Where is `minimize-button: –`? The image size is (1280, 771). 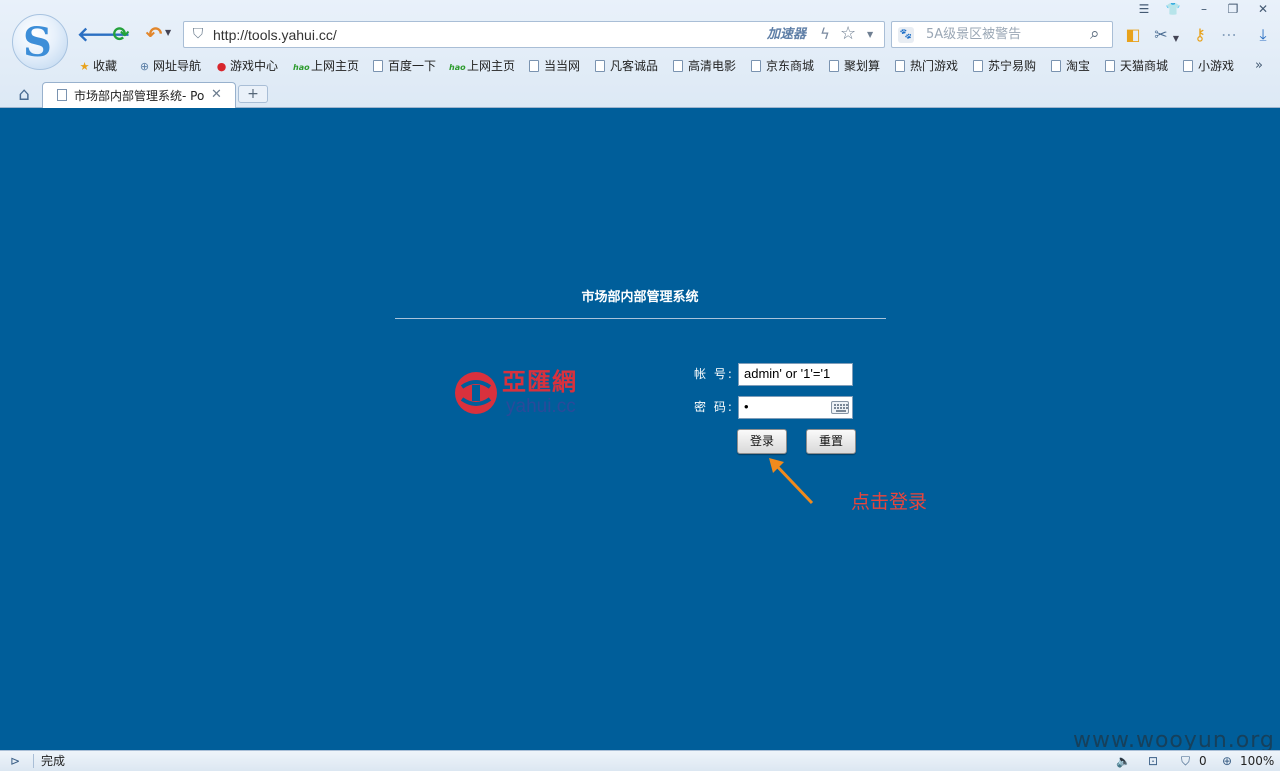
minimize-button: – is located at coordinates (1204, 9).